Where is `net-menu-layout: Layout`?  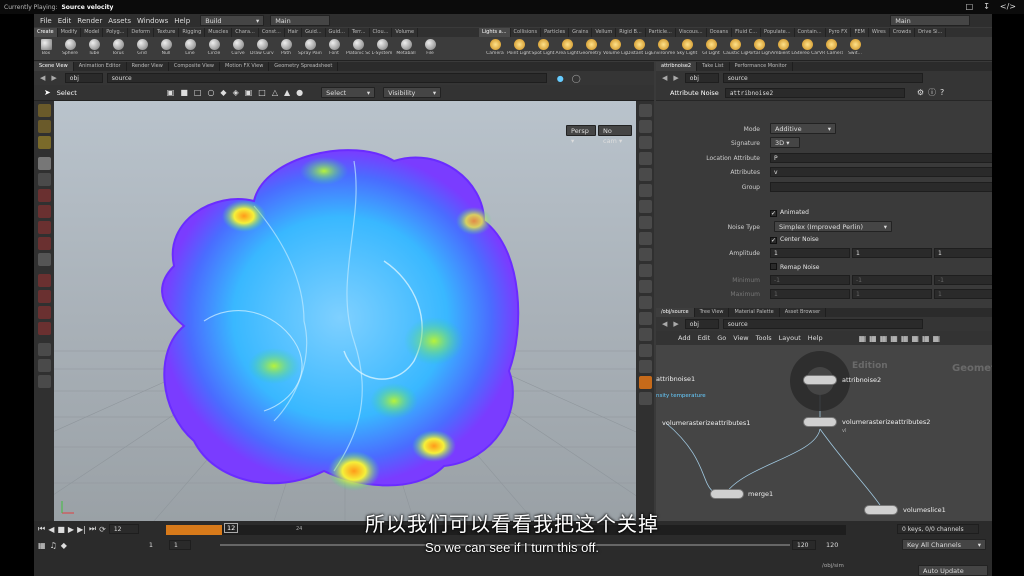 net-menu-layout: Layout is located at coordinates (790, 338).